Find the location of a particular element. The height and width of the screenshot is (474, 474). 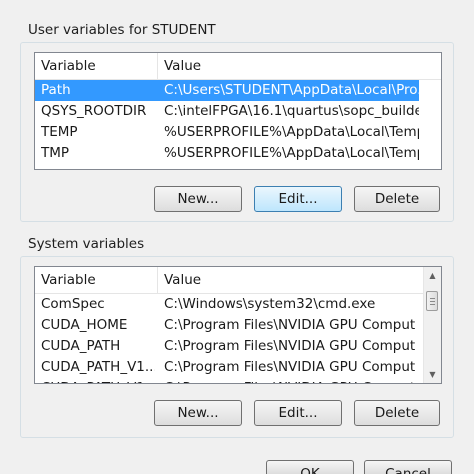

variable-name-cell: Path is located at coordinates (56, 90).